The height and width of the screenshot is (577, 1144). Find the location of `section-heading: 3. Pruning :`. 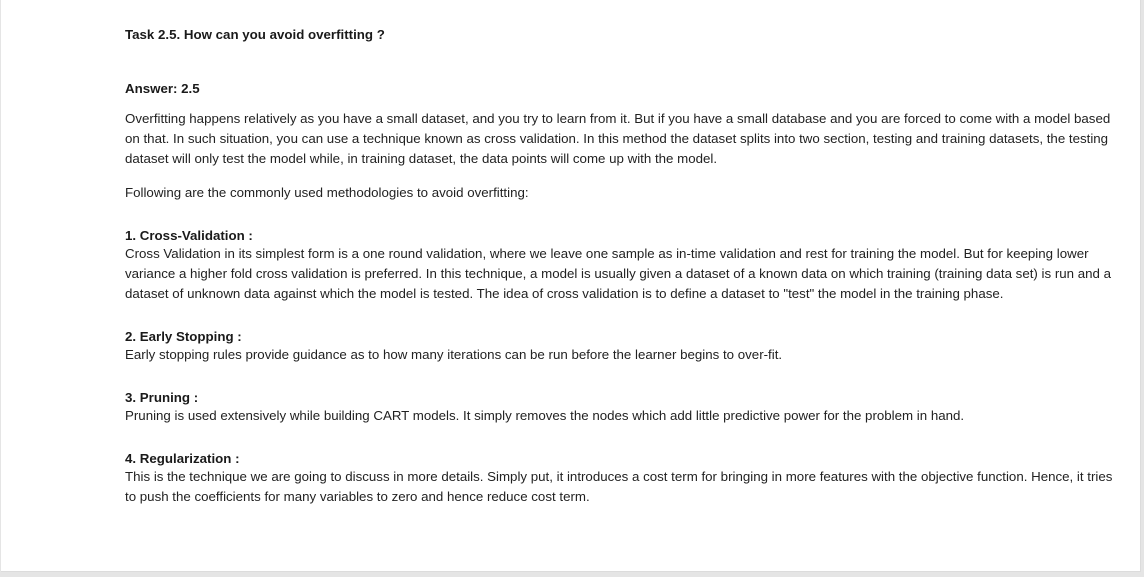

section-heading: 3. Pruning : is located at coordinates (162, 397).